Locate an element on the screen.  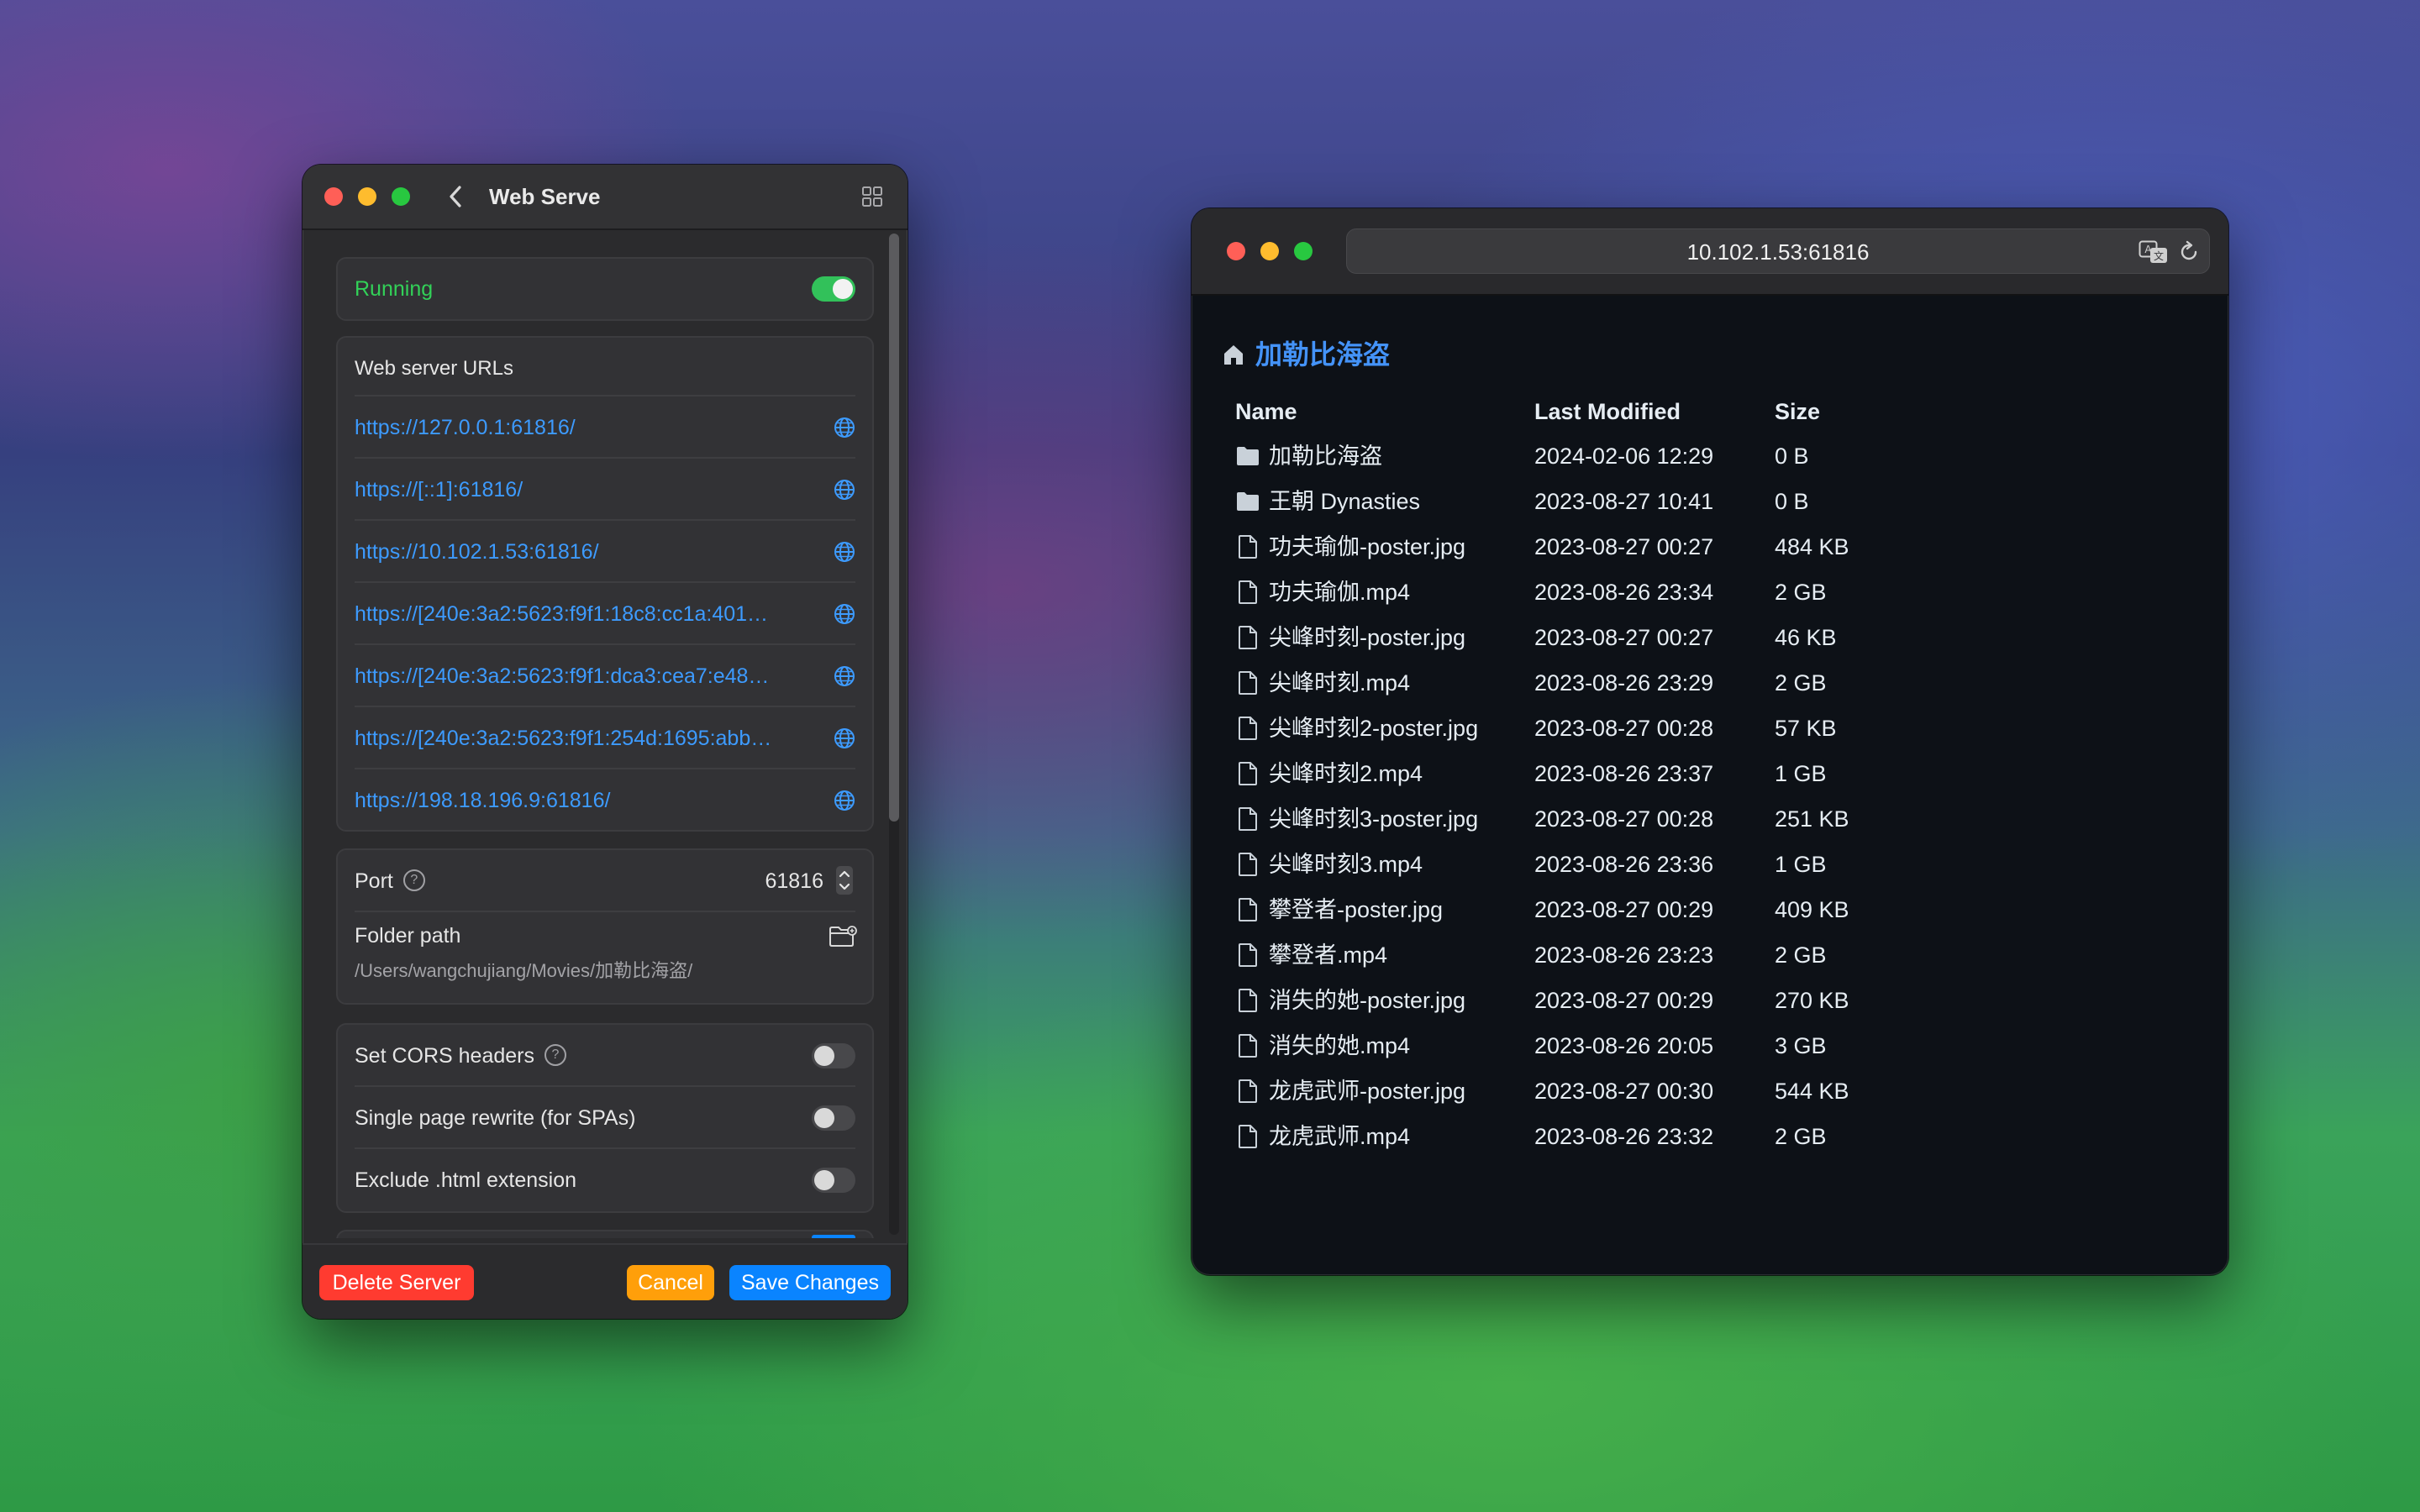
scrollbar is located at coordinates (894, 734).